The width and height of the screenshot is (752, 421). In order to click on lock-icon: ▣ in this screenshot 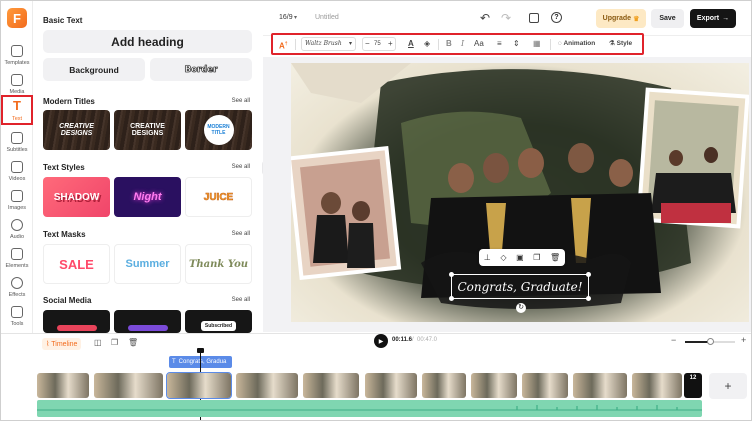, I will do `click(520, 257)`.